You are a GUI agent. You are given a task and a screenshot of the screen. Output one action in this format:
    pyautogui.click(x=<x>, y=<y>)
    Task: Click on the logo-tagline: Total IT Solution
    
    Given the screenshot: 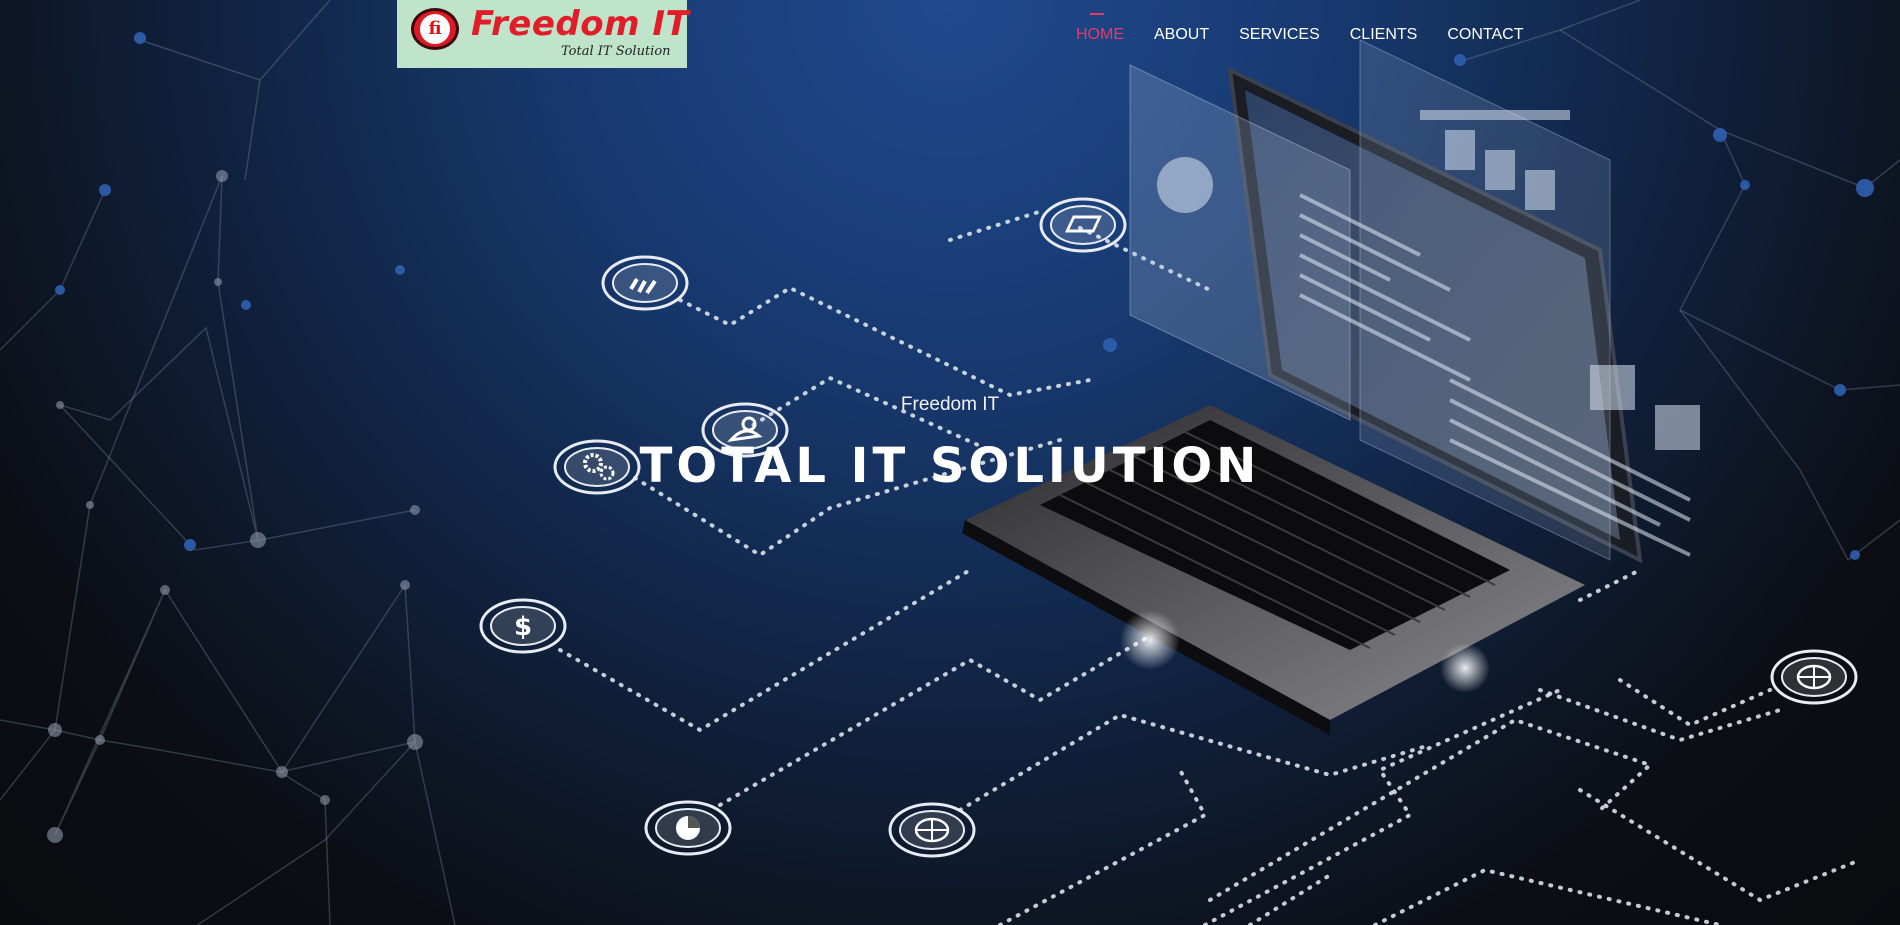 What is the action you would take?
    pyautogui.click(x=616, y=51)
    